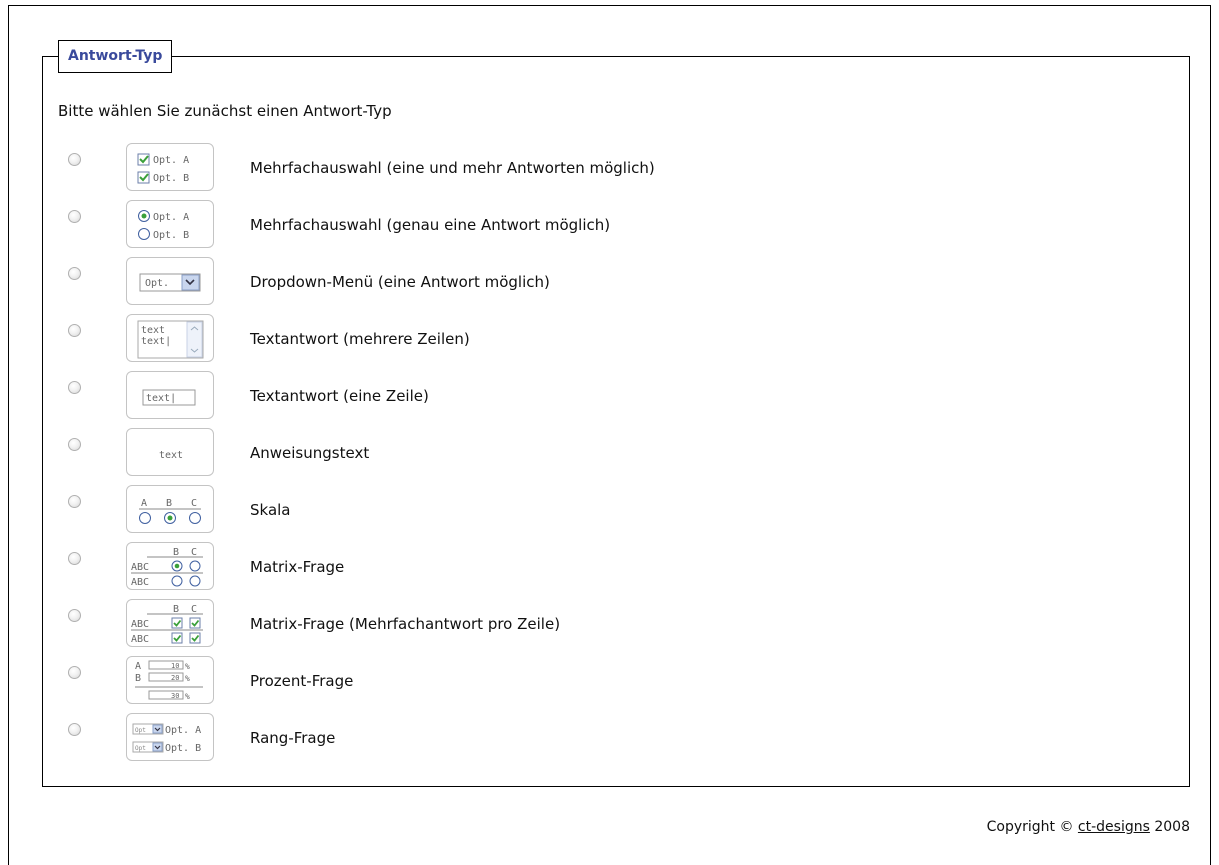 The height and width of the screenshot is (865, 1219). Describe the element at coordinates (170, 566) in the screenshot. I see `matrix-radio-icon: B C ABC ABC` at that location.